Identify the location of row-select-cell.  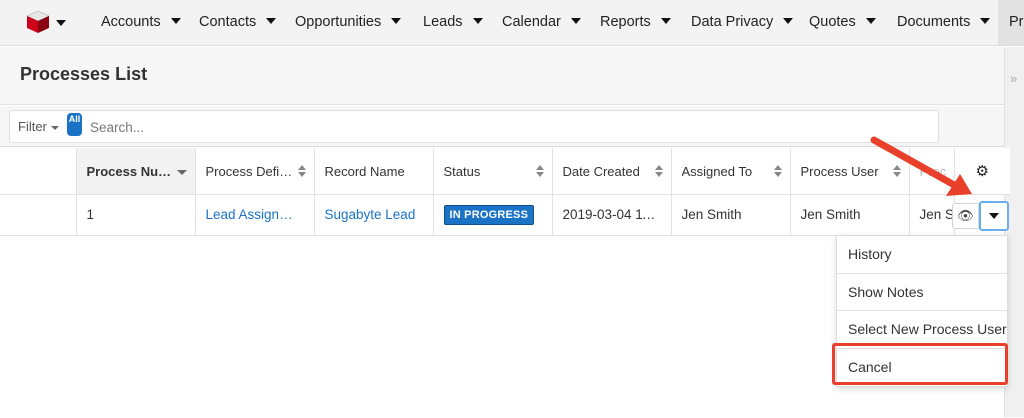
(38, 215).